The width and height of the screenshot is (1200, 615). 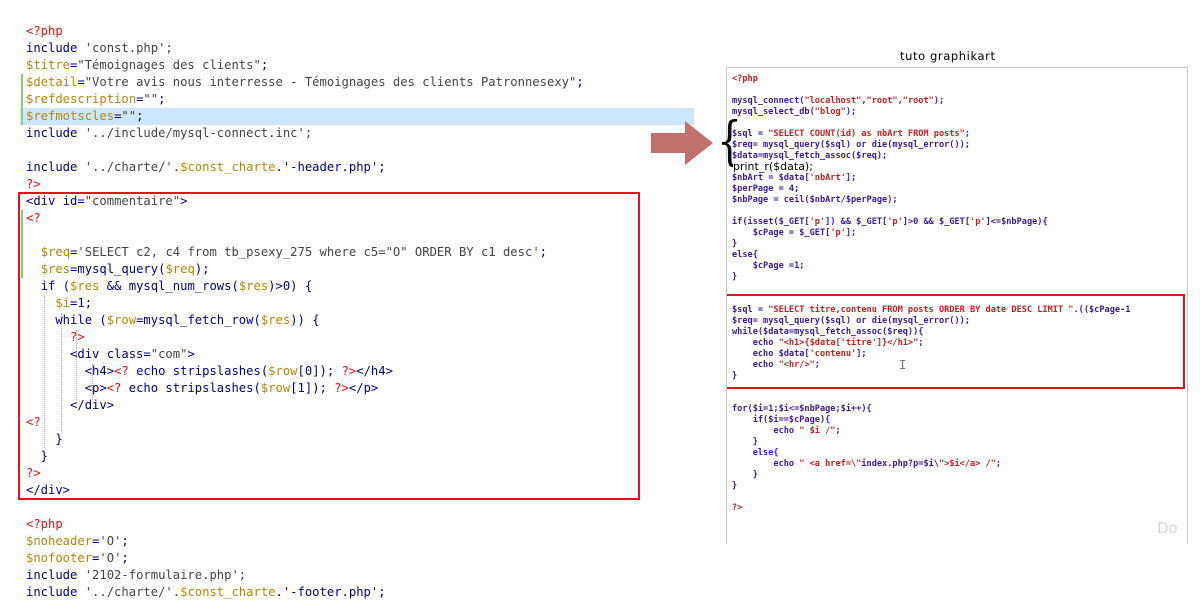 What do you see at coordinates (81, 82) in the screenshot?
I see `code-token: =` at bounding box center [81, 82].